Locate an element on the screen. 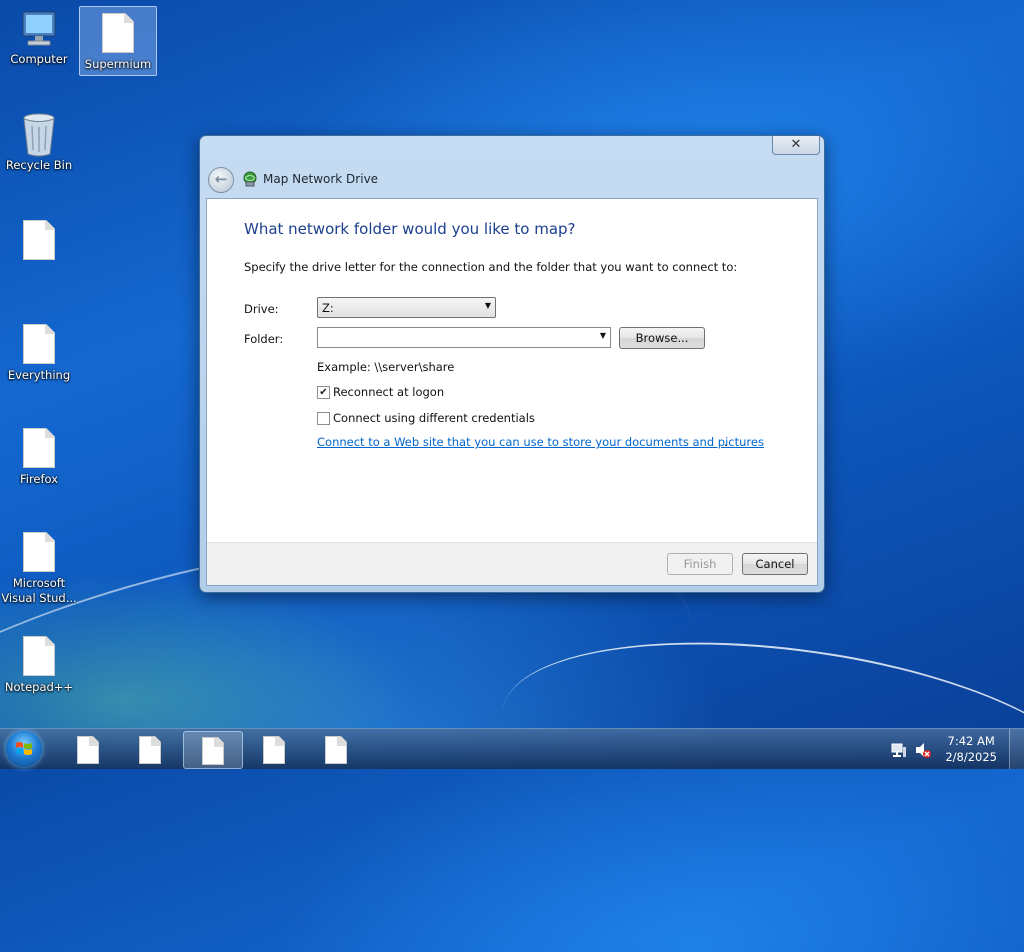 This screenshot has height=952, width=1024. desktop-icon-notepad-plus-plus: Notepad++ is located at coordinates (39, 665).